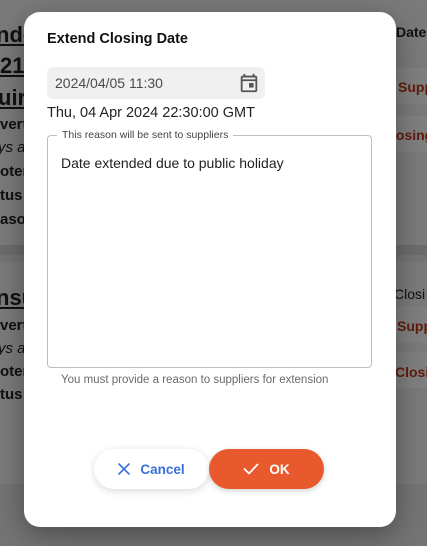 The image size is (427, 546). I want to click on cancel-button-label: Cancel, so click(162, 469).